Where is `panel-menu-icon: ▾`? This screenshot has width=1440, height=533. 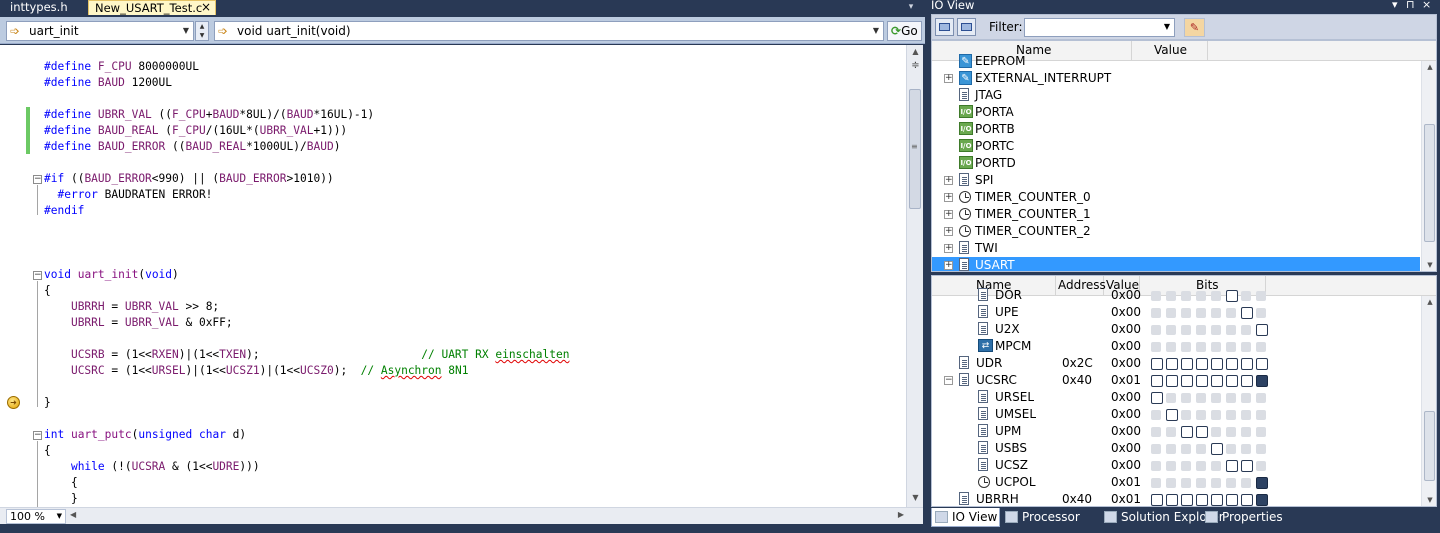 panel-menu-icon: ▾ is located at coordinates (1395, 5).